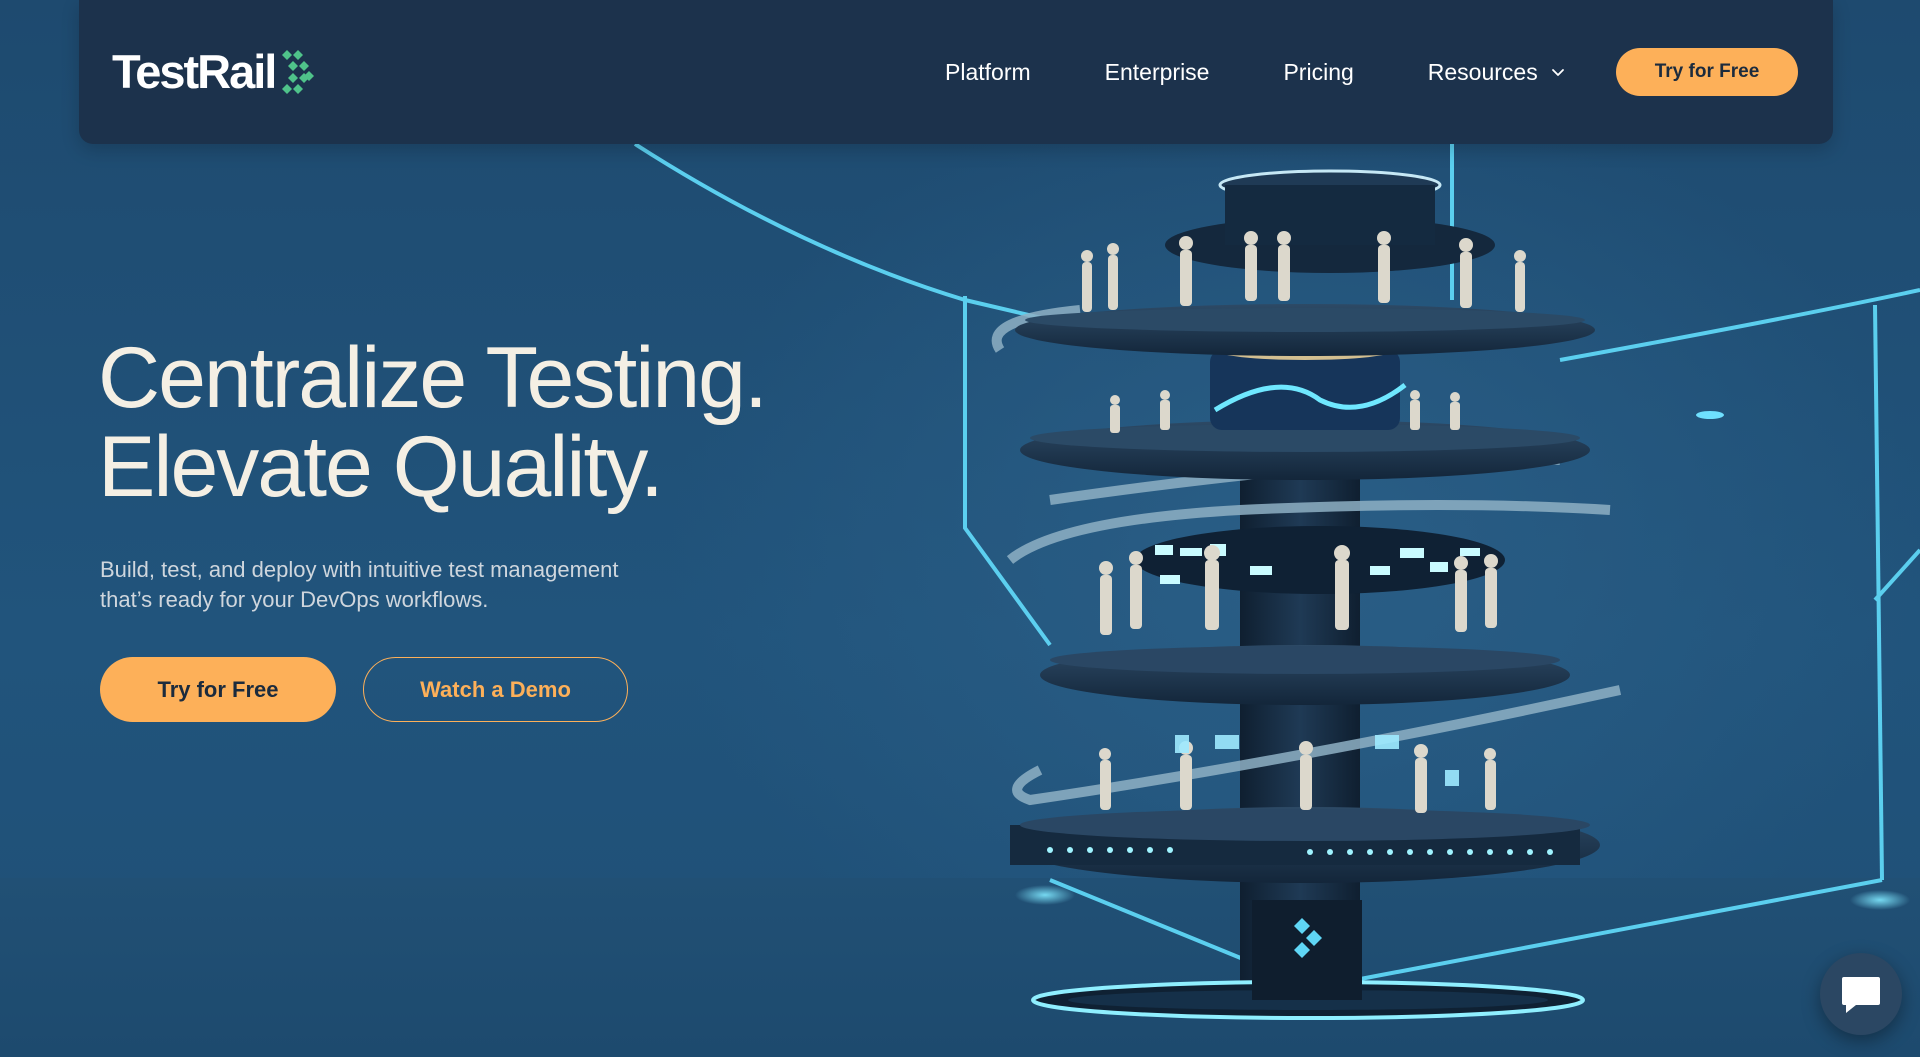  Describe the element at coordinates (294, 599) in the screenshot. I see `subtext-line-2: that’s ready for your DevOps workflows.` at that location.